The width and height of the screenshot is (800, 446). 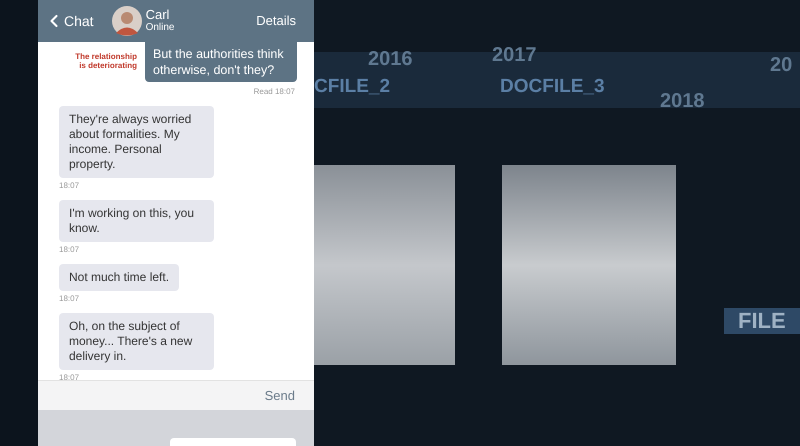 I want to click on year-label: 2018, so click(x=682, y=101).